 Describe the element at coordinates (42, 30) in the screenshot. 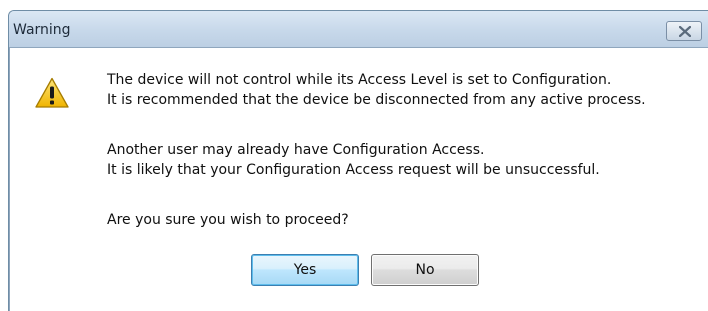

I see `dialog-title: Warning` at that location.